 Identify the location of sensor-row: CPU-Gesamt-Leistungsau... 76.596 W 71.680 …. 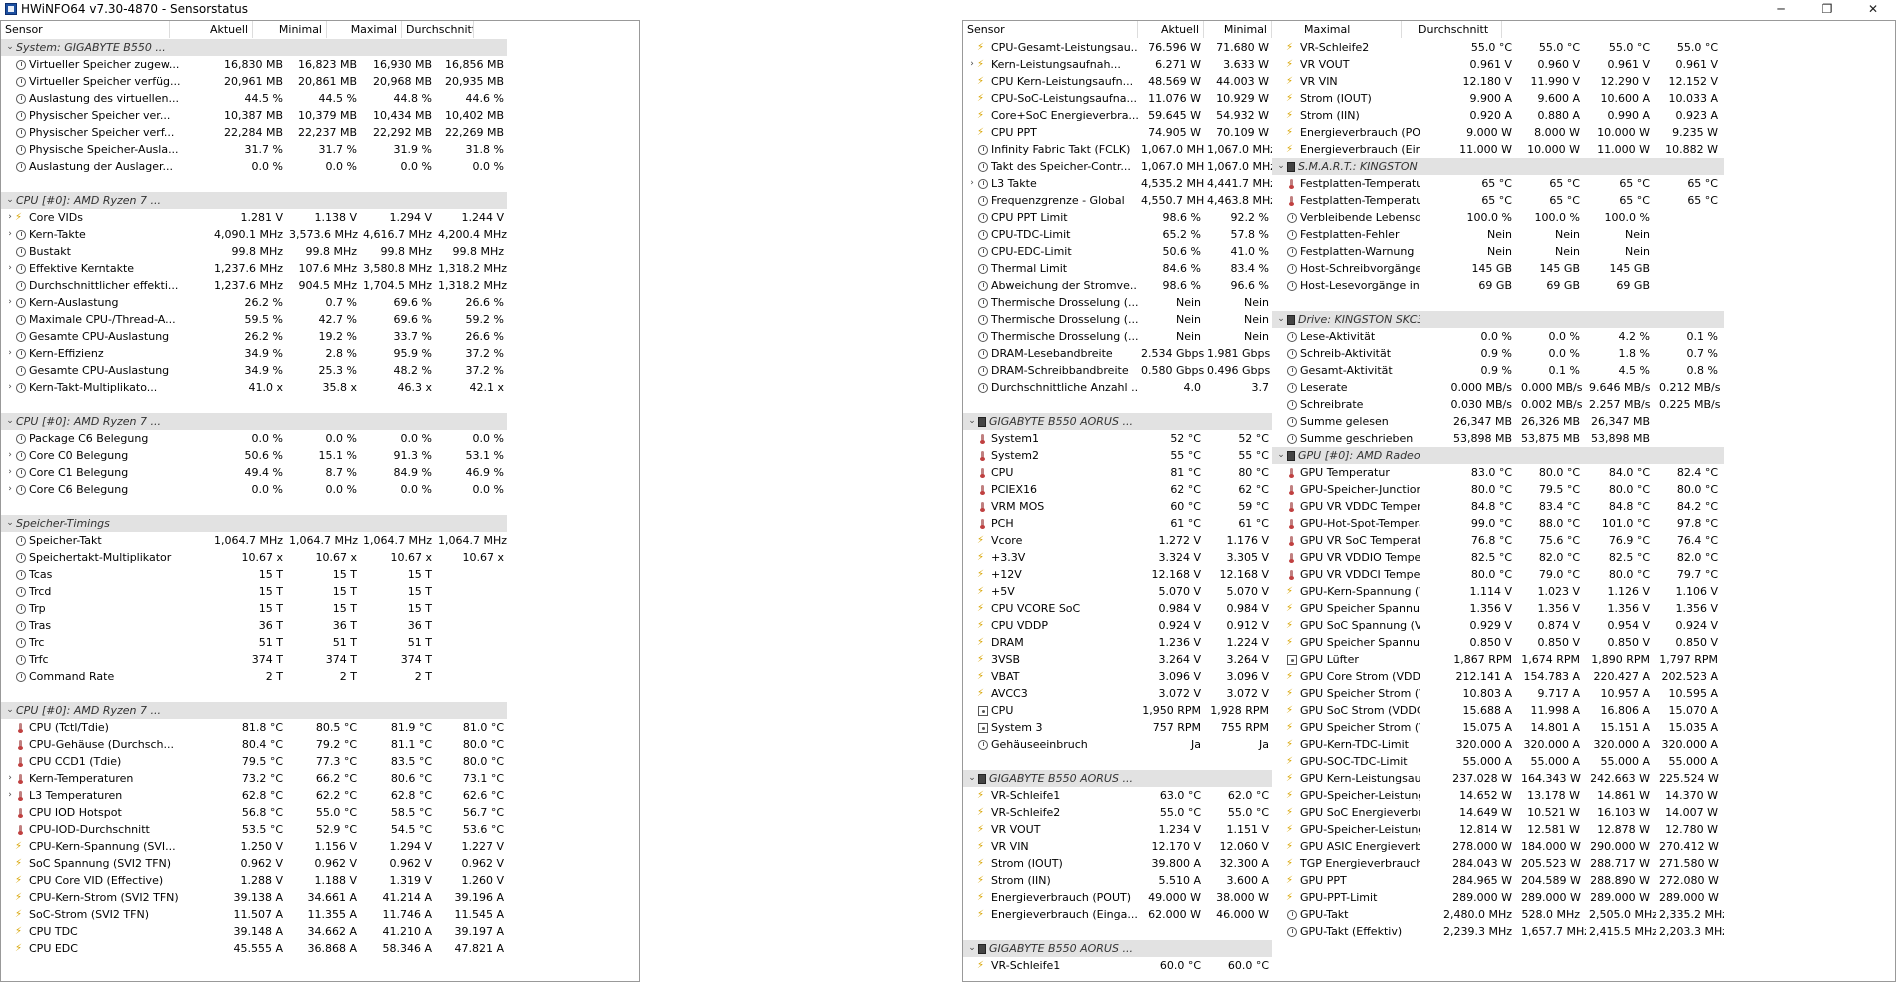
(1117, 47).